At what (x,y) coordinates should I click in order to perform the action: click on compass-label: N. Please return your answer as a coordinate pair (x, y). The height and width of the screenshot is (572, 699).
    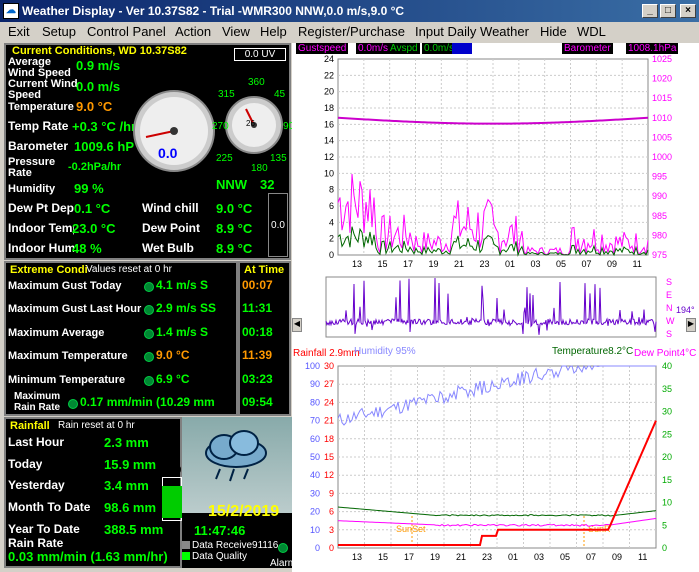
    Looking at the image, I should click on (669, 308).